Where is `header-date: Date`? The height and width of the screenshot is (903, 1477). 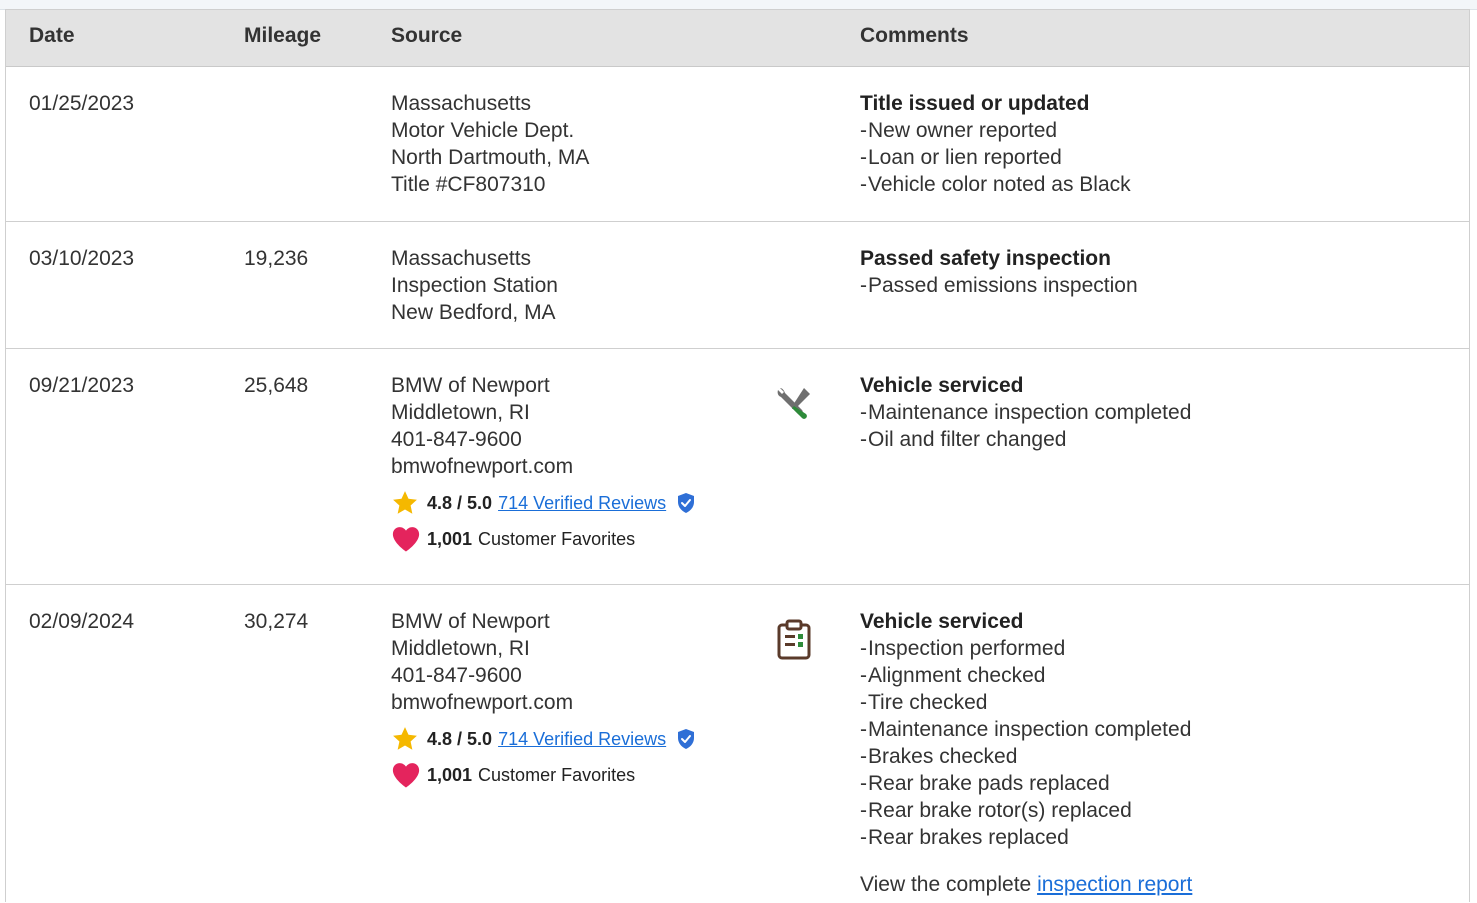 header-date: Date is located at coordinates (52, 36).